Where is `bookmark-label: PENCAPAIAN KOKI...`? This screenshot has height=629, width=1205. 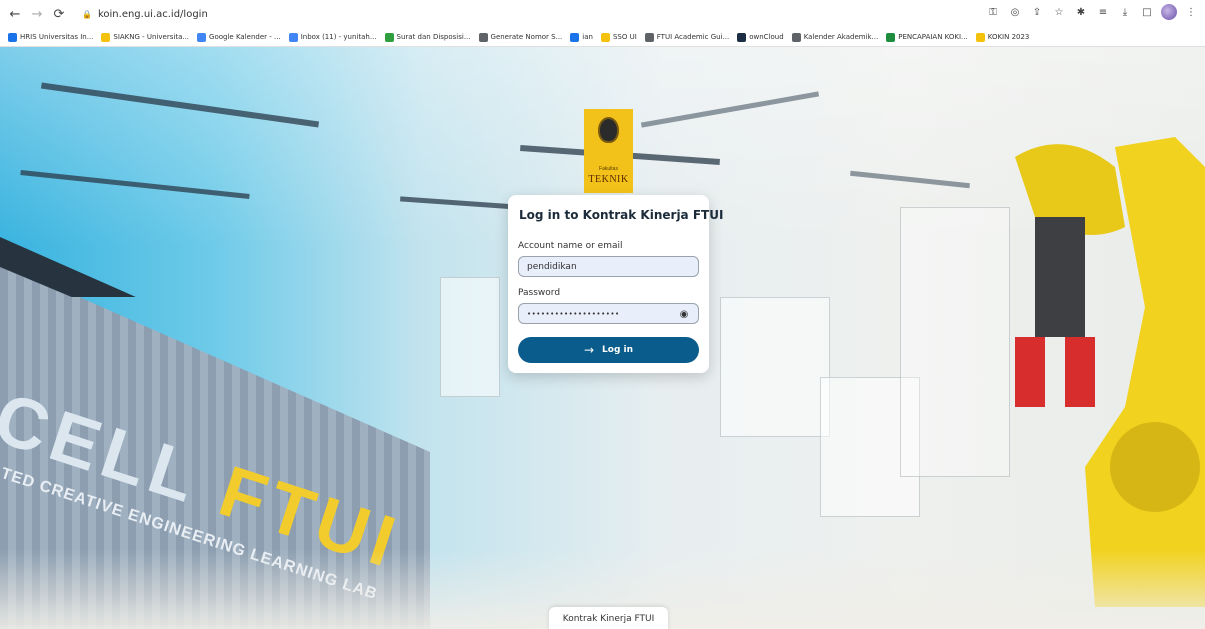
bookmark-label: PENCAPAIAN KOKI... is located at coordinates (933, 37).